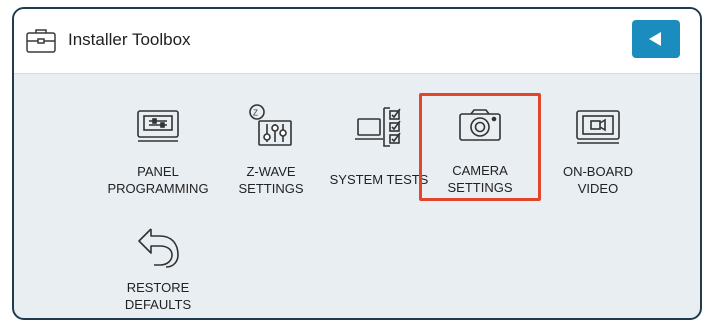 This screenshot has height=325, width=715. Describe the element at coordinates (158, 188) in the screenshot. I see `tile-label-line2: PROGRAMMING` at that location.